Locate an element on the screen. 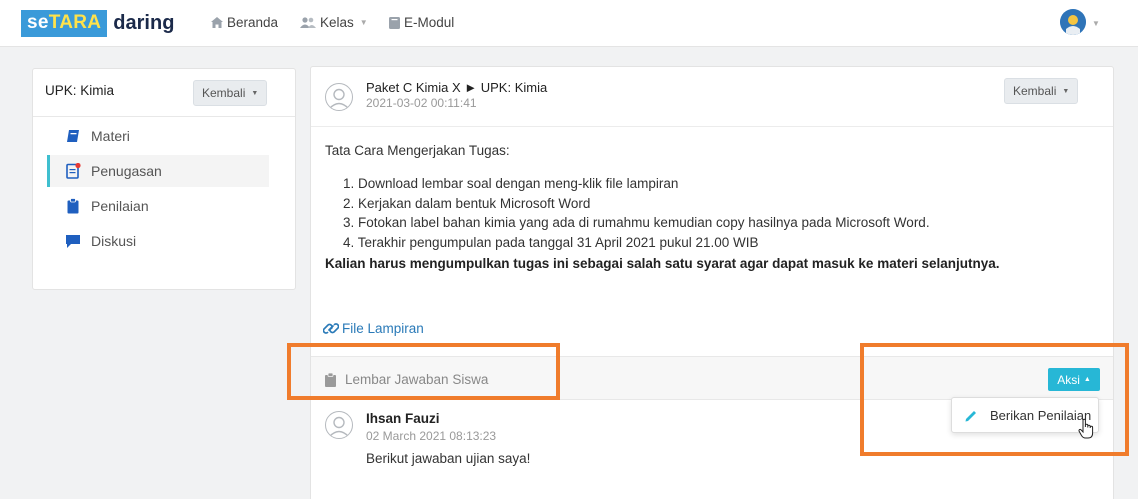 Image resolution: width=1138 pixels, height=499 pixels. assignment-icon is located at coordinates (73, 170).